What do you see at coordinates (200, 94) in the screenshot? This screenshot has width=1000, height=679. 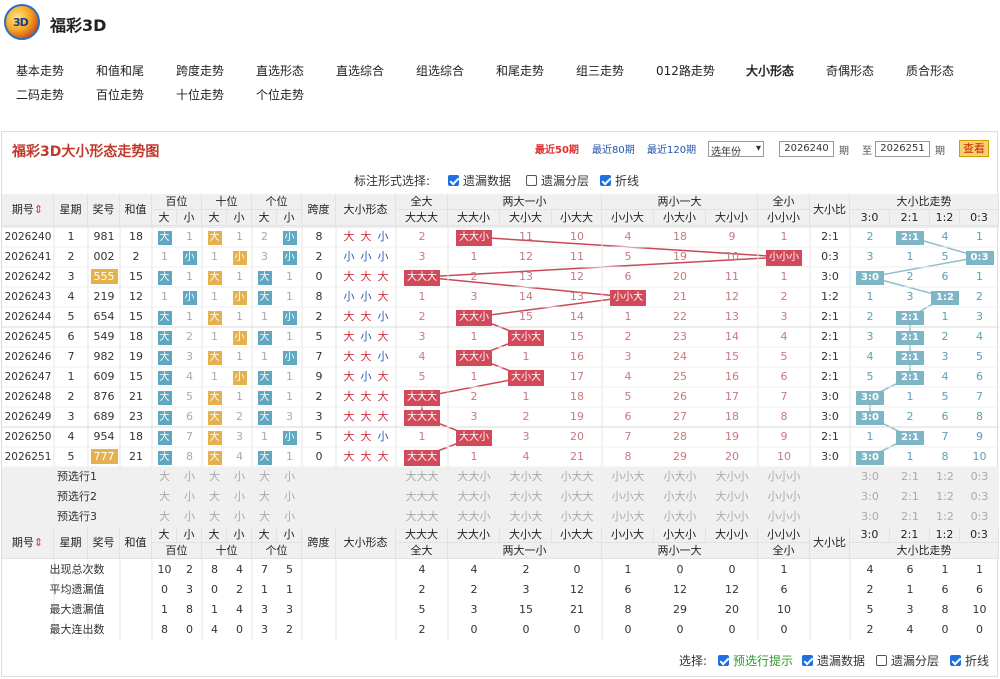 I see `nav-item-3-row2: 十位走势` at bounding box center [200, 94].